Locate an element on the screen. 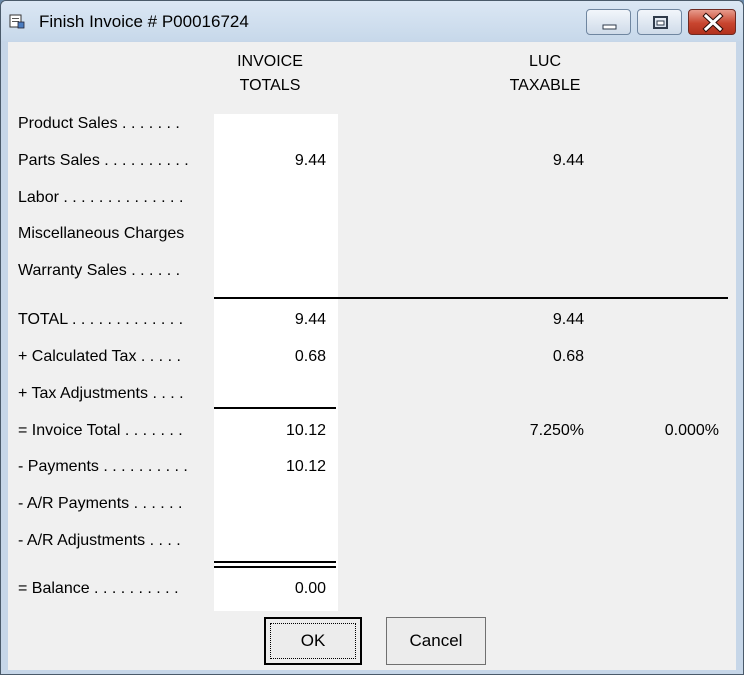 The width and height of the screenshot is (744, 675). other-tax-rate-value: 0.000% is located at coordinates (691, 430).